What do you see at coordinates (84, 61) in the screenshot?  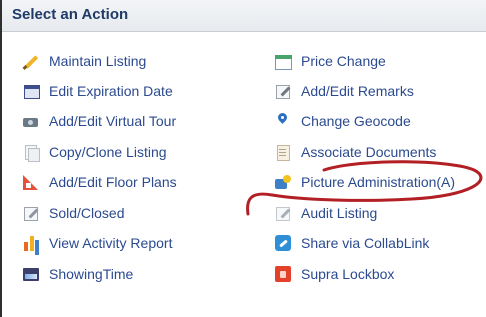 I see `maintain-listing-link: Maintain Listing` at bounding box center [84, 61].